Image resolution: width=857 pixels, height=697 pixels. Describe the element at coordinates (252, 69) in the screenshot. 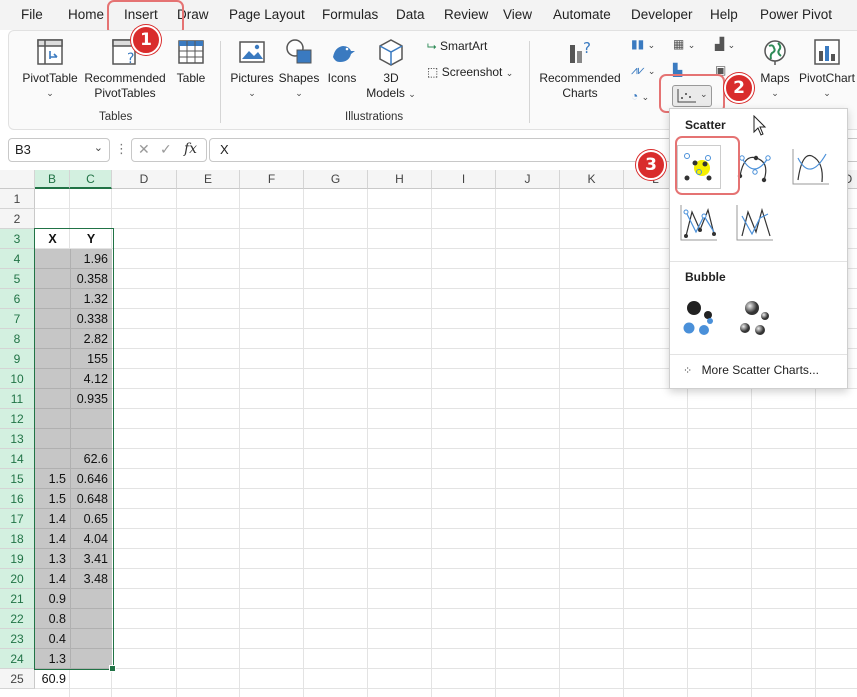

I see `pictures-button: Pictures ⌄` at that location.